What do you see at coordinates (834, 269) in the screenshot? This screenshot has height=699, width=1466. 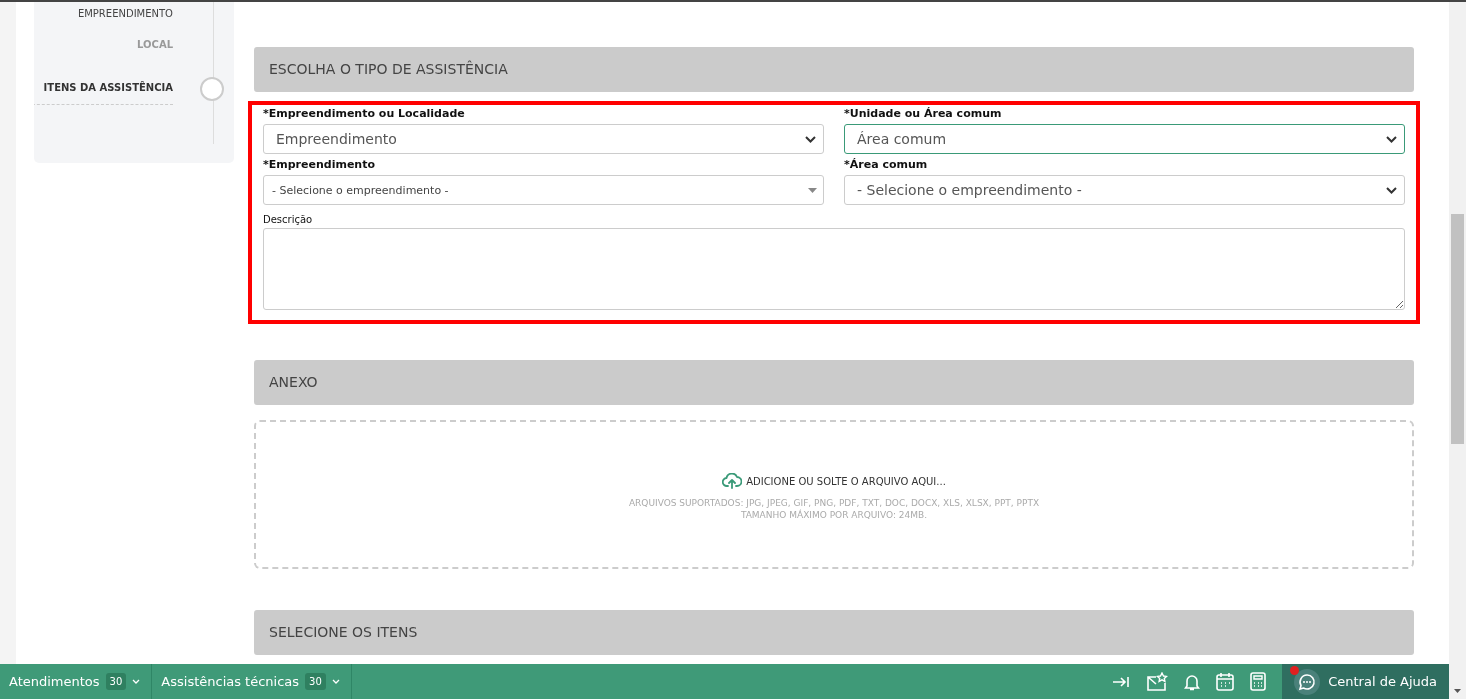 I see `description-field` at bounding box center [834, 269].